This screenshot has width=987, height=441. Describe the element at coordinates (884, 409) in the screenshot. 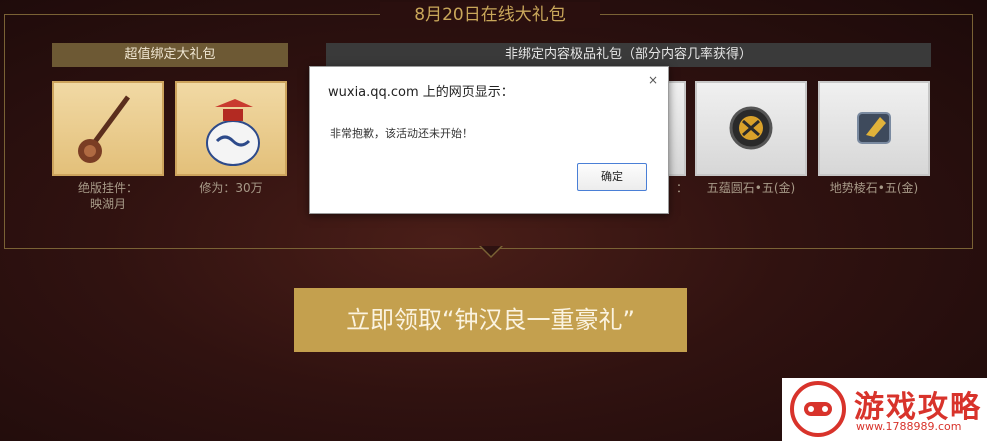

I see `watermark: 游戏攻略 www.1788989.com` at that location.